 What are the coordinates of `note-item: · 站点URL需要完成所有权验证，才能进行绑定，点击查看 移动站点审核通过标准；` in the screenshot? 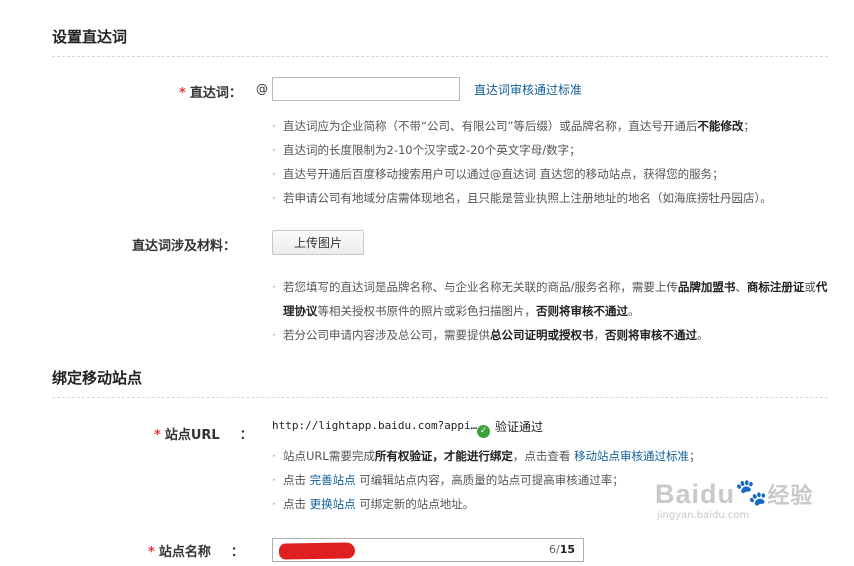 It's located at (486, 456).